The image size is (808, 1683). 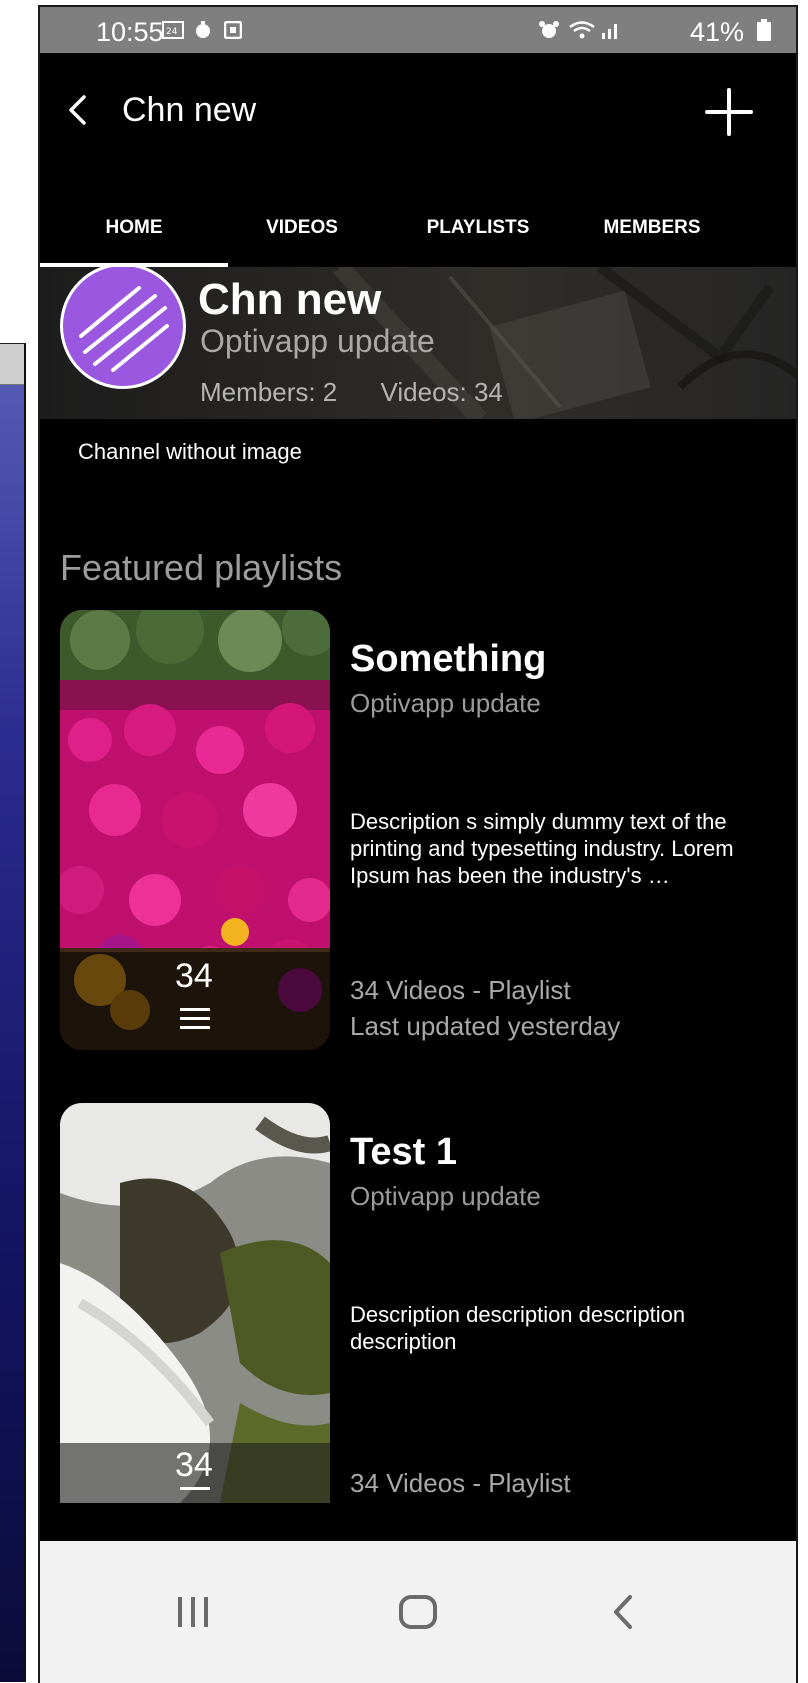 What do you see at coordinates (609, 31) in the screenshot?
I see `signal-icon` at bounding box center [609, 31].